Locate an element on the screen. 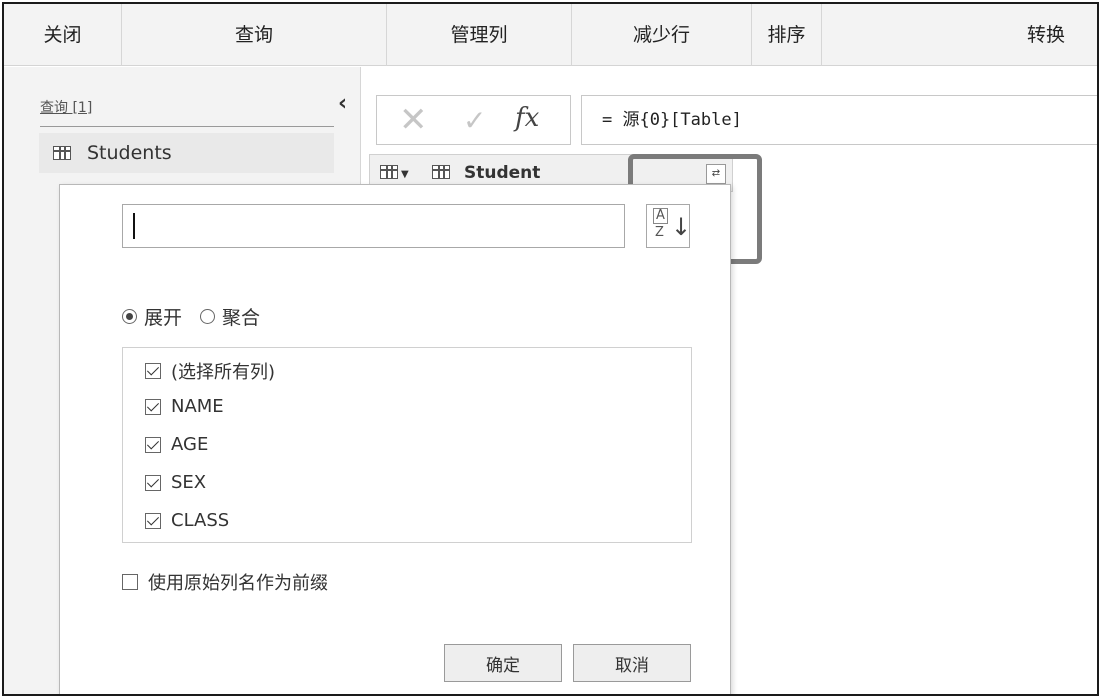 This screenshot has height=700, width=1101. radio-aggregate-label: 聚合 is located at coordinates (241, 318).